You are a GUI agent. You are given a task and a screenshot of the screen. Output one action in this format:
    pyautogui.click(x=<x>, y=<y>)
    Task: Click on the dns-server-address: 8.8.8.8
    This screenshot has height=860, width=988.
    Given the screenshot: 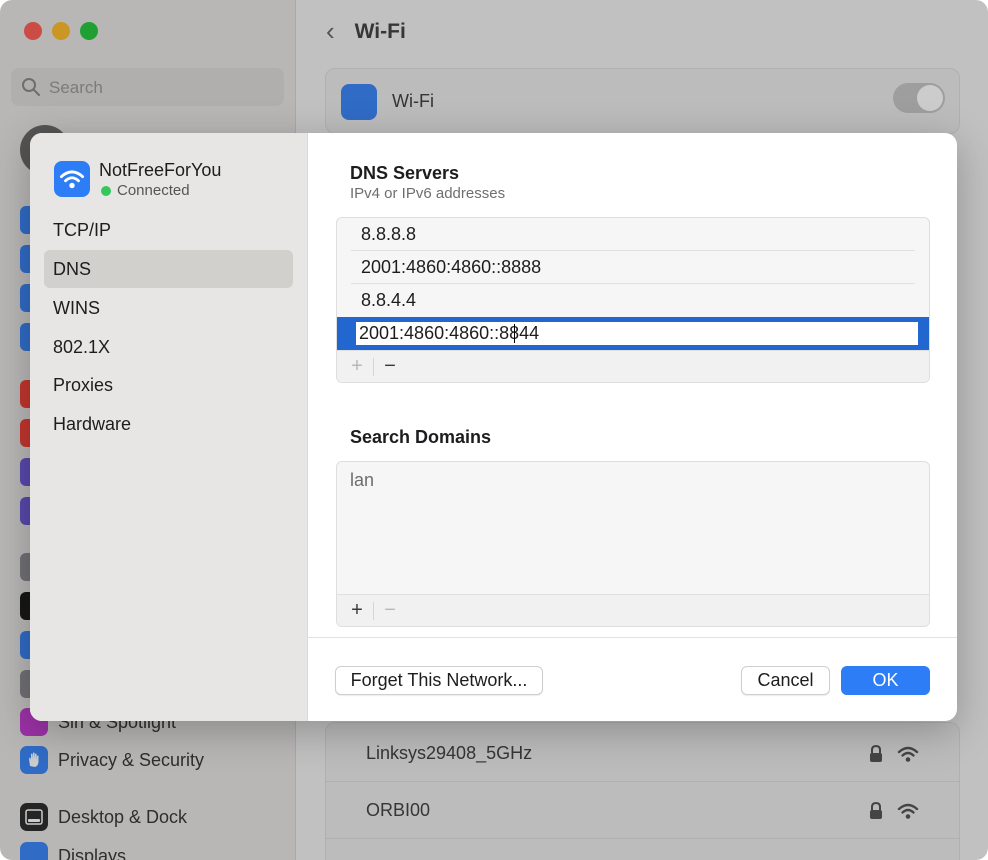 What is the action you would take?
    pyautogui.click(x=389, y=234)
    